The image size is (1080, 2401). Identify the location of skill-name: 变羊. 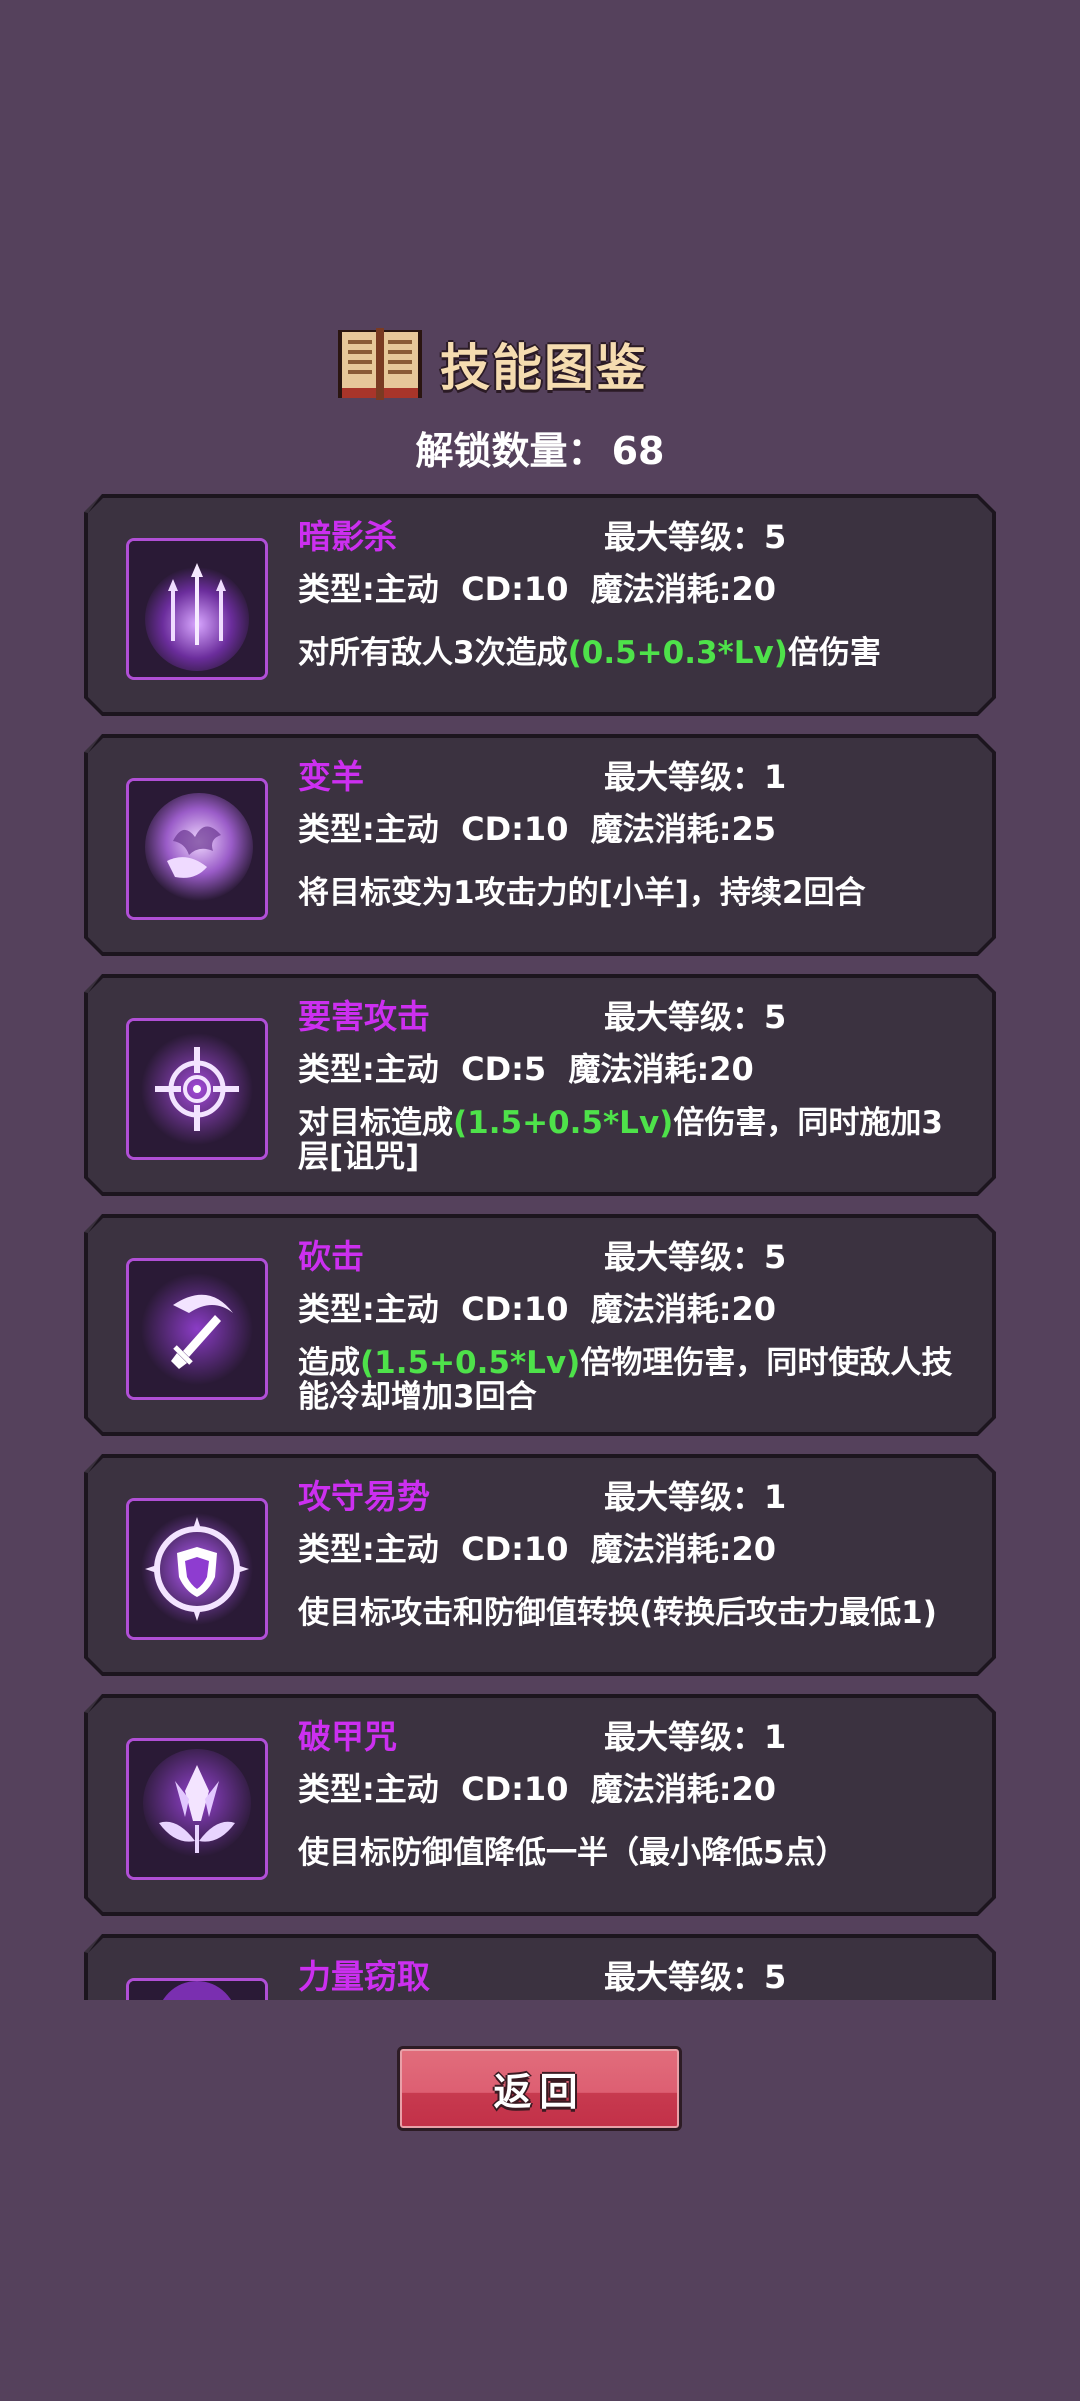
(331, 776).